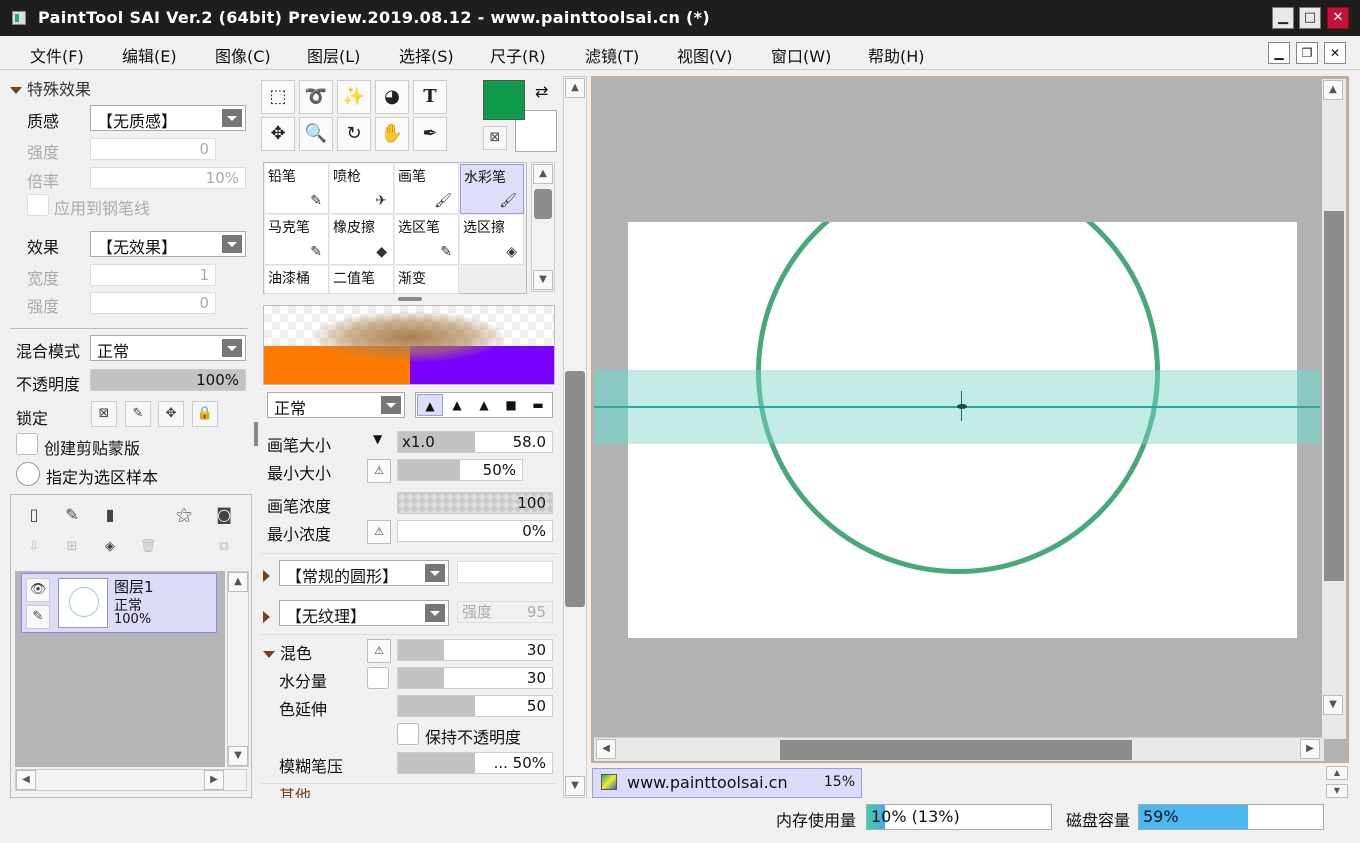 The height and width of the screenshot is (843, 1360). I want to click on width-slider: 1, so click(153, 275).